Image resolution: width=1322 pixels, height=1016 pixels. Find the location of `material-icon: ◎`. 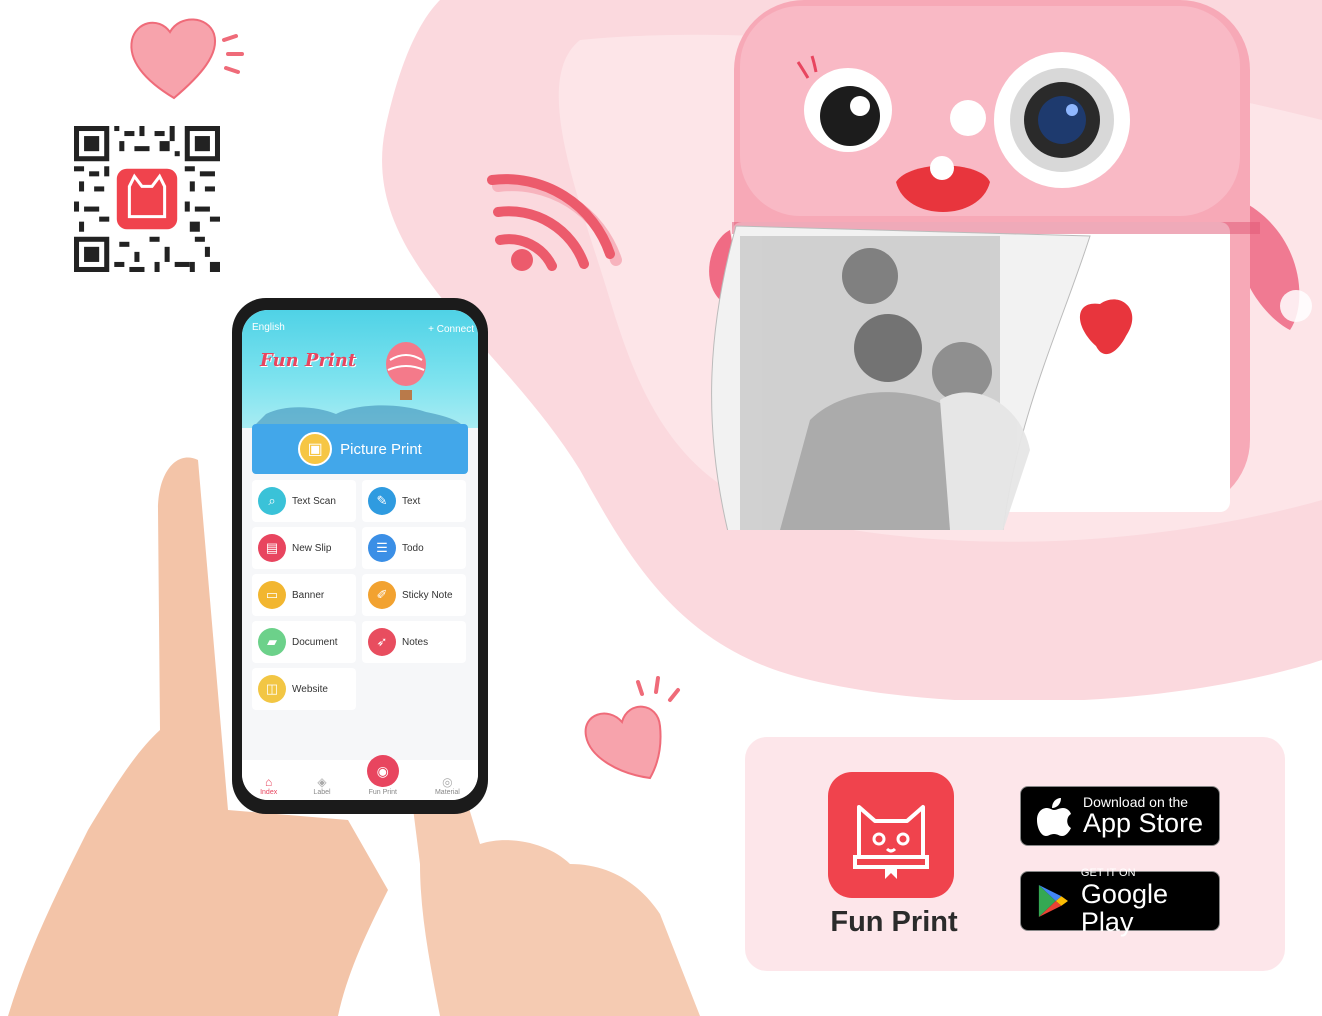

material-icon: ◎ is located at coordinates (447, 782).